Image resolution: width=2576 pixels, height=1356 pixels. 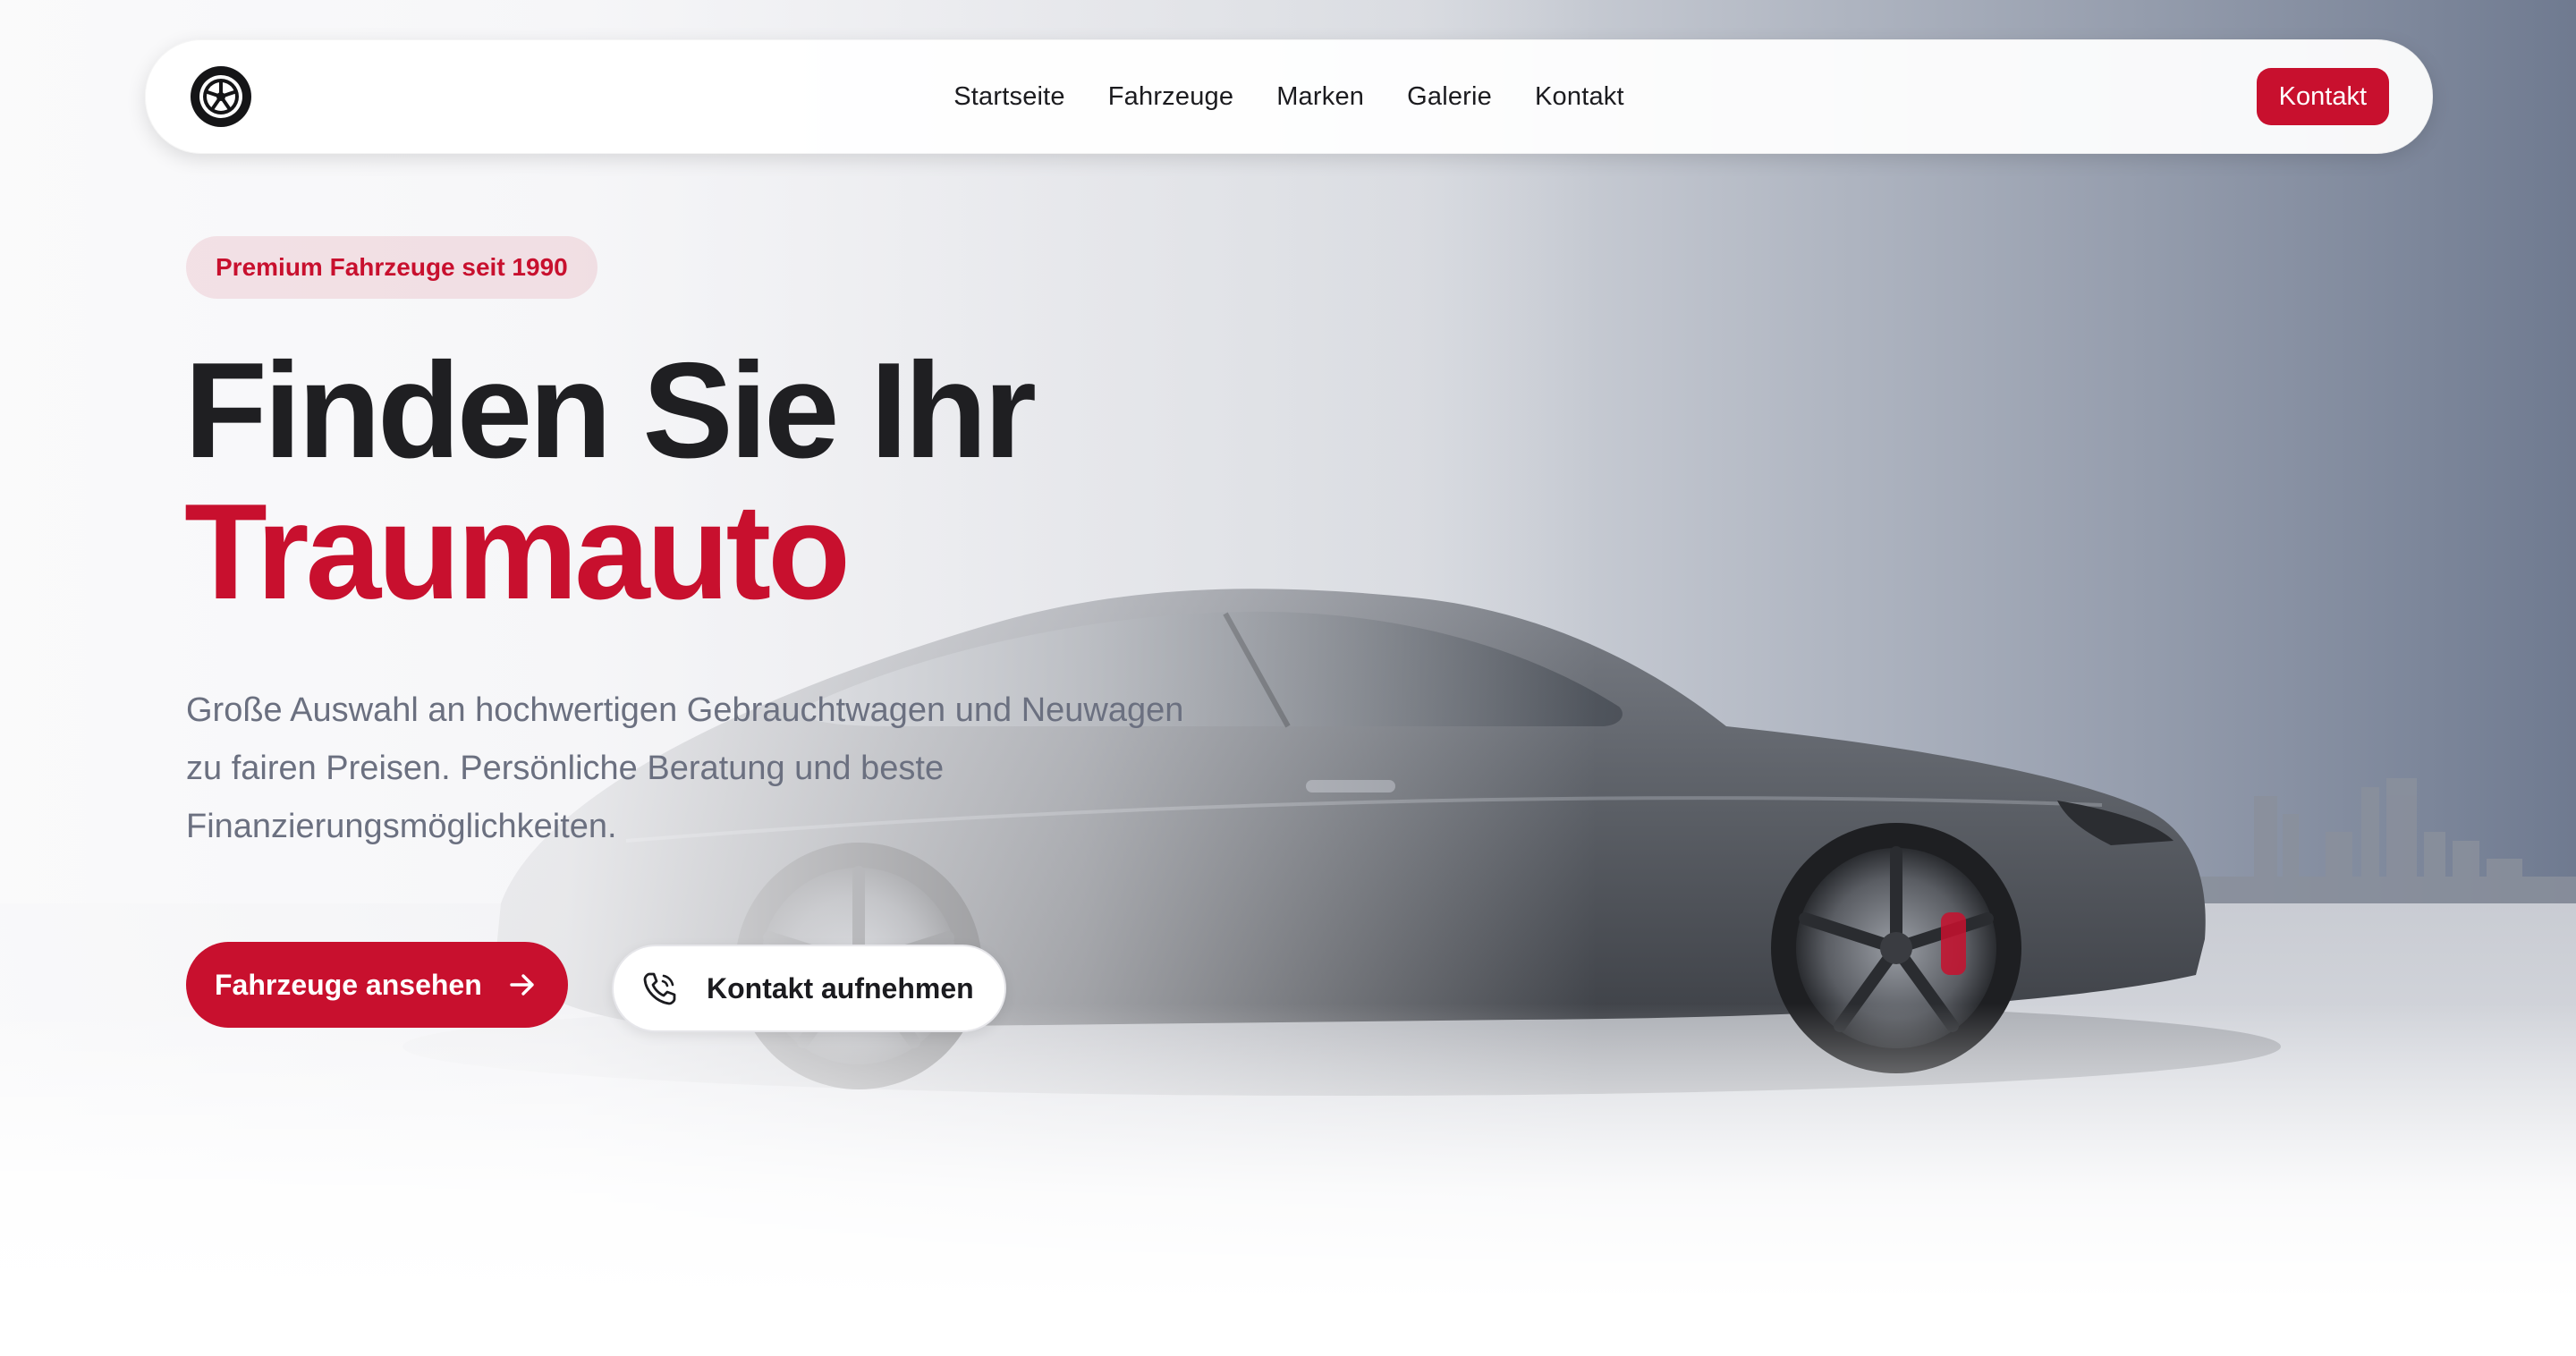 I want to click on hero-title-line2: Traumauto, so click(x=517, y=552).